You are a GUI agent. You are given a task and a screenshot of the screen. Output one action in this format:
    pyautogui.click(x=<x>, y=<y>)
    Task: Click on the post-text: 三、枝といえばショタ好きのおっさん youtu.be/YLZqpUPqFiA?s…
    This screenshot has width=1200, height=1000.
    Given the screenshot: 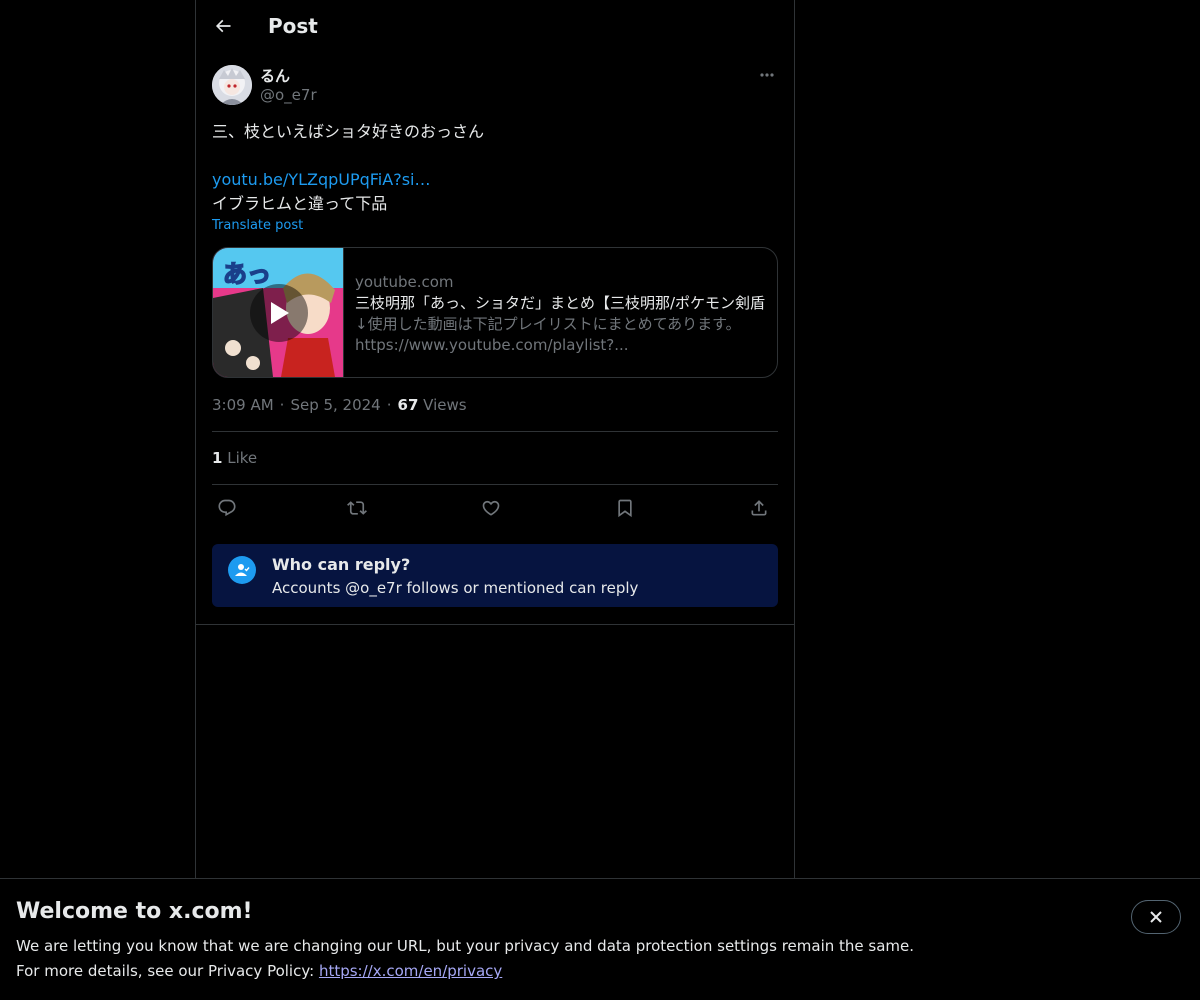 What is the action you would take?
    pyautogui.click(x=495, y=168)
    